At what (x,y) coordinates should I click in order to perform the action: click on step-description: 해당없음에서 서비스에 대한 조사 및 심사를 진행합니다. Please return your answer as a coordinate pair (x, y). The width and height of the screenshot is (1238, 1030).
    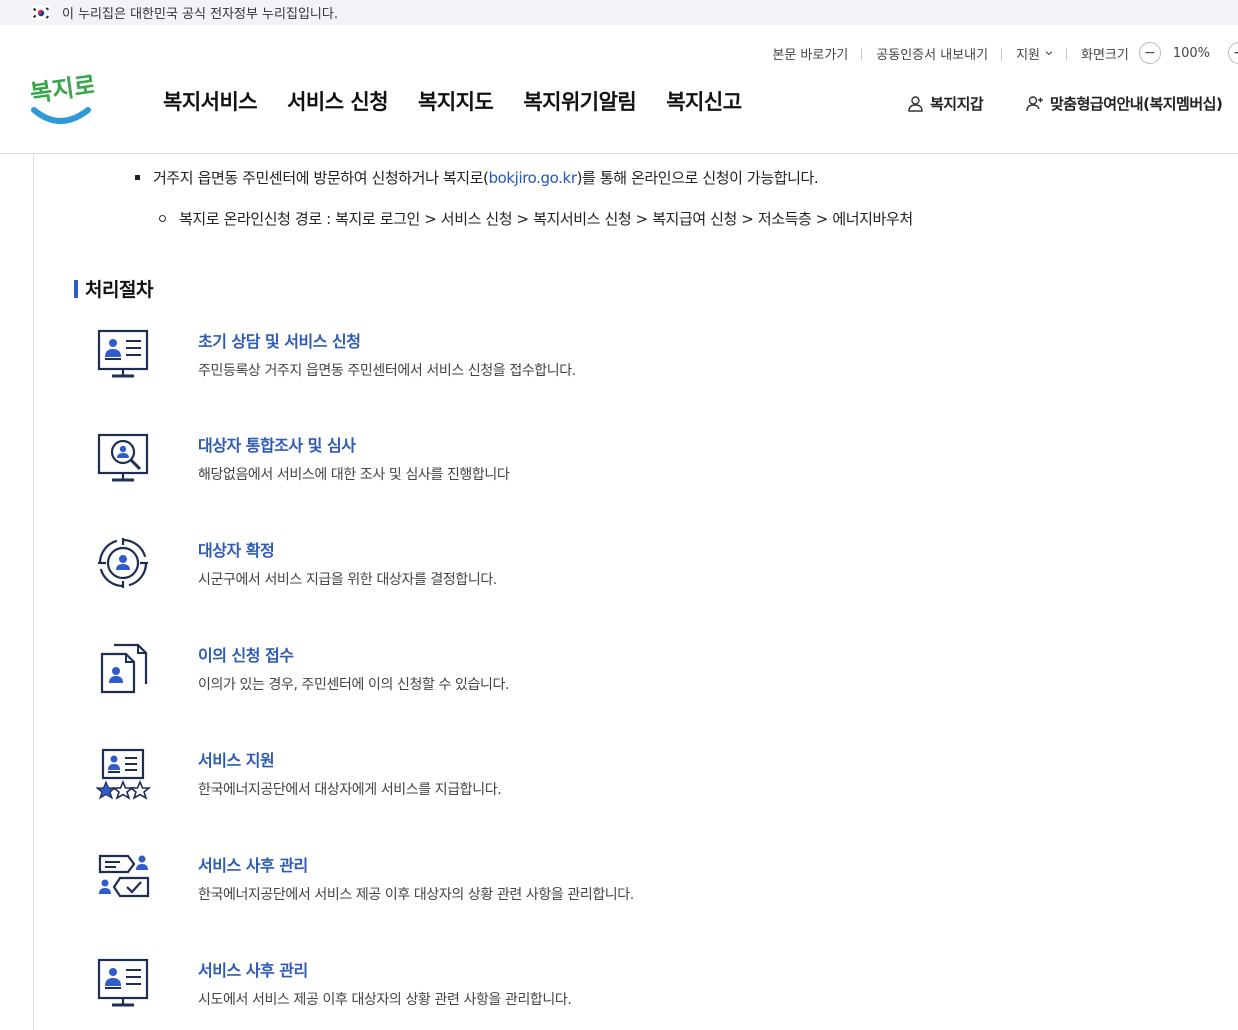
    Looking at the image, I should click on (354, 475).